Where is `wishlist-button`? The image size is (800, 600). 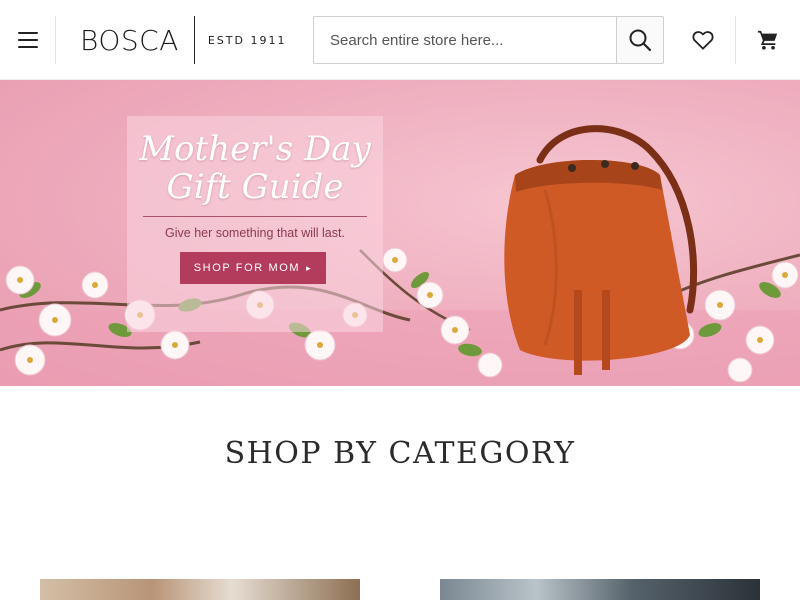
wishlist-button is located at coordinates (703, 40).